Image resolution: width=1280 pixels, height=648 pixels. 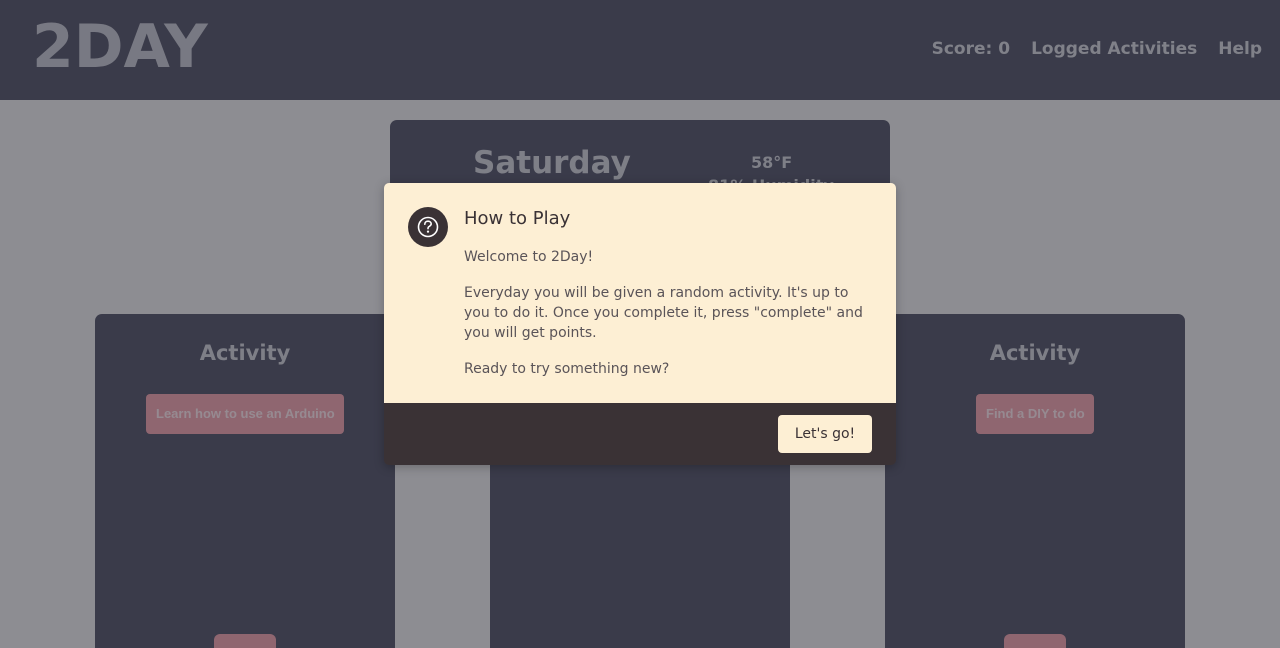 What do you see at coordinates (517, 218) in the screenshot?
I see `dialog-title: How to Play` at bounding box center [517, 218].